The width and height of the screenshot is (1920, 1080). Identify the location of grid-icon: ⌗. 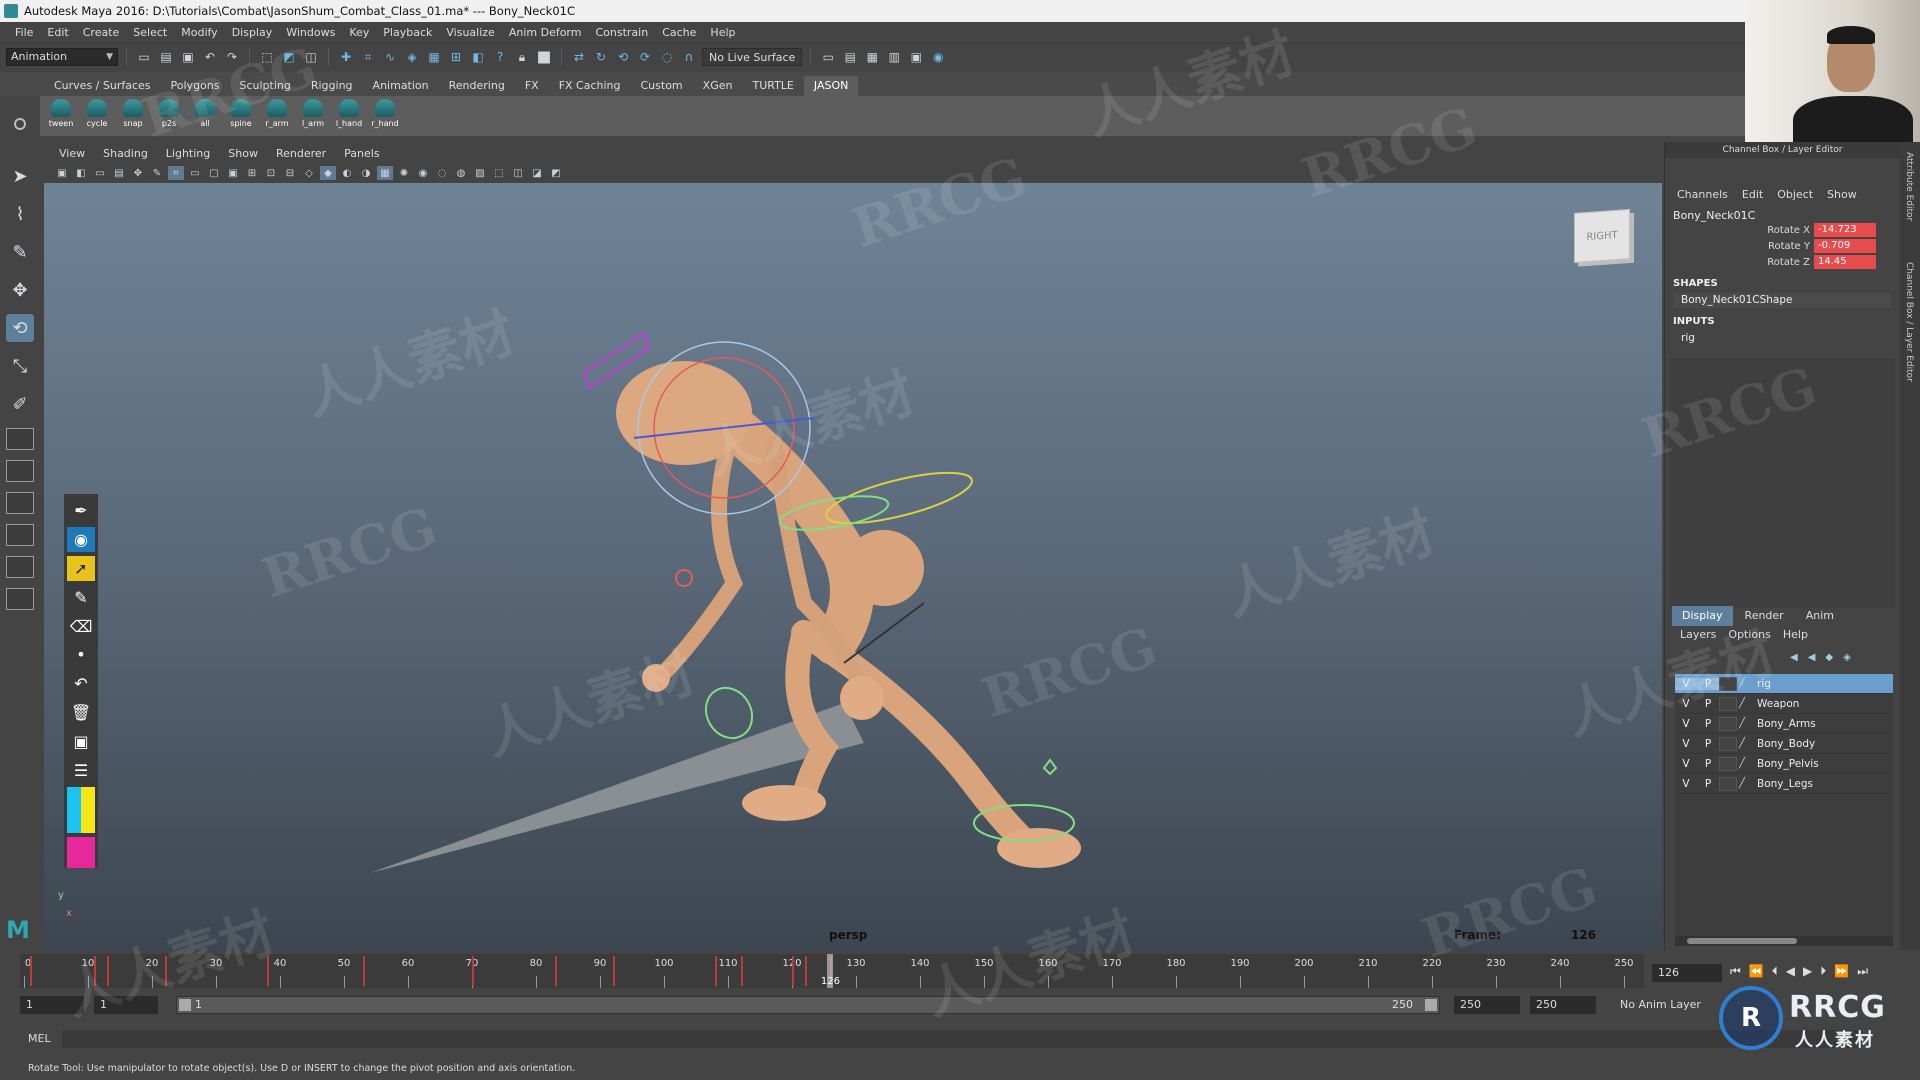
(176, 173).